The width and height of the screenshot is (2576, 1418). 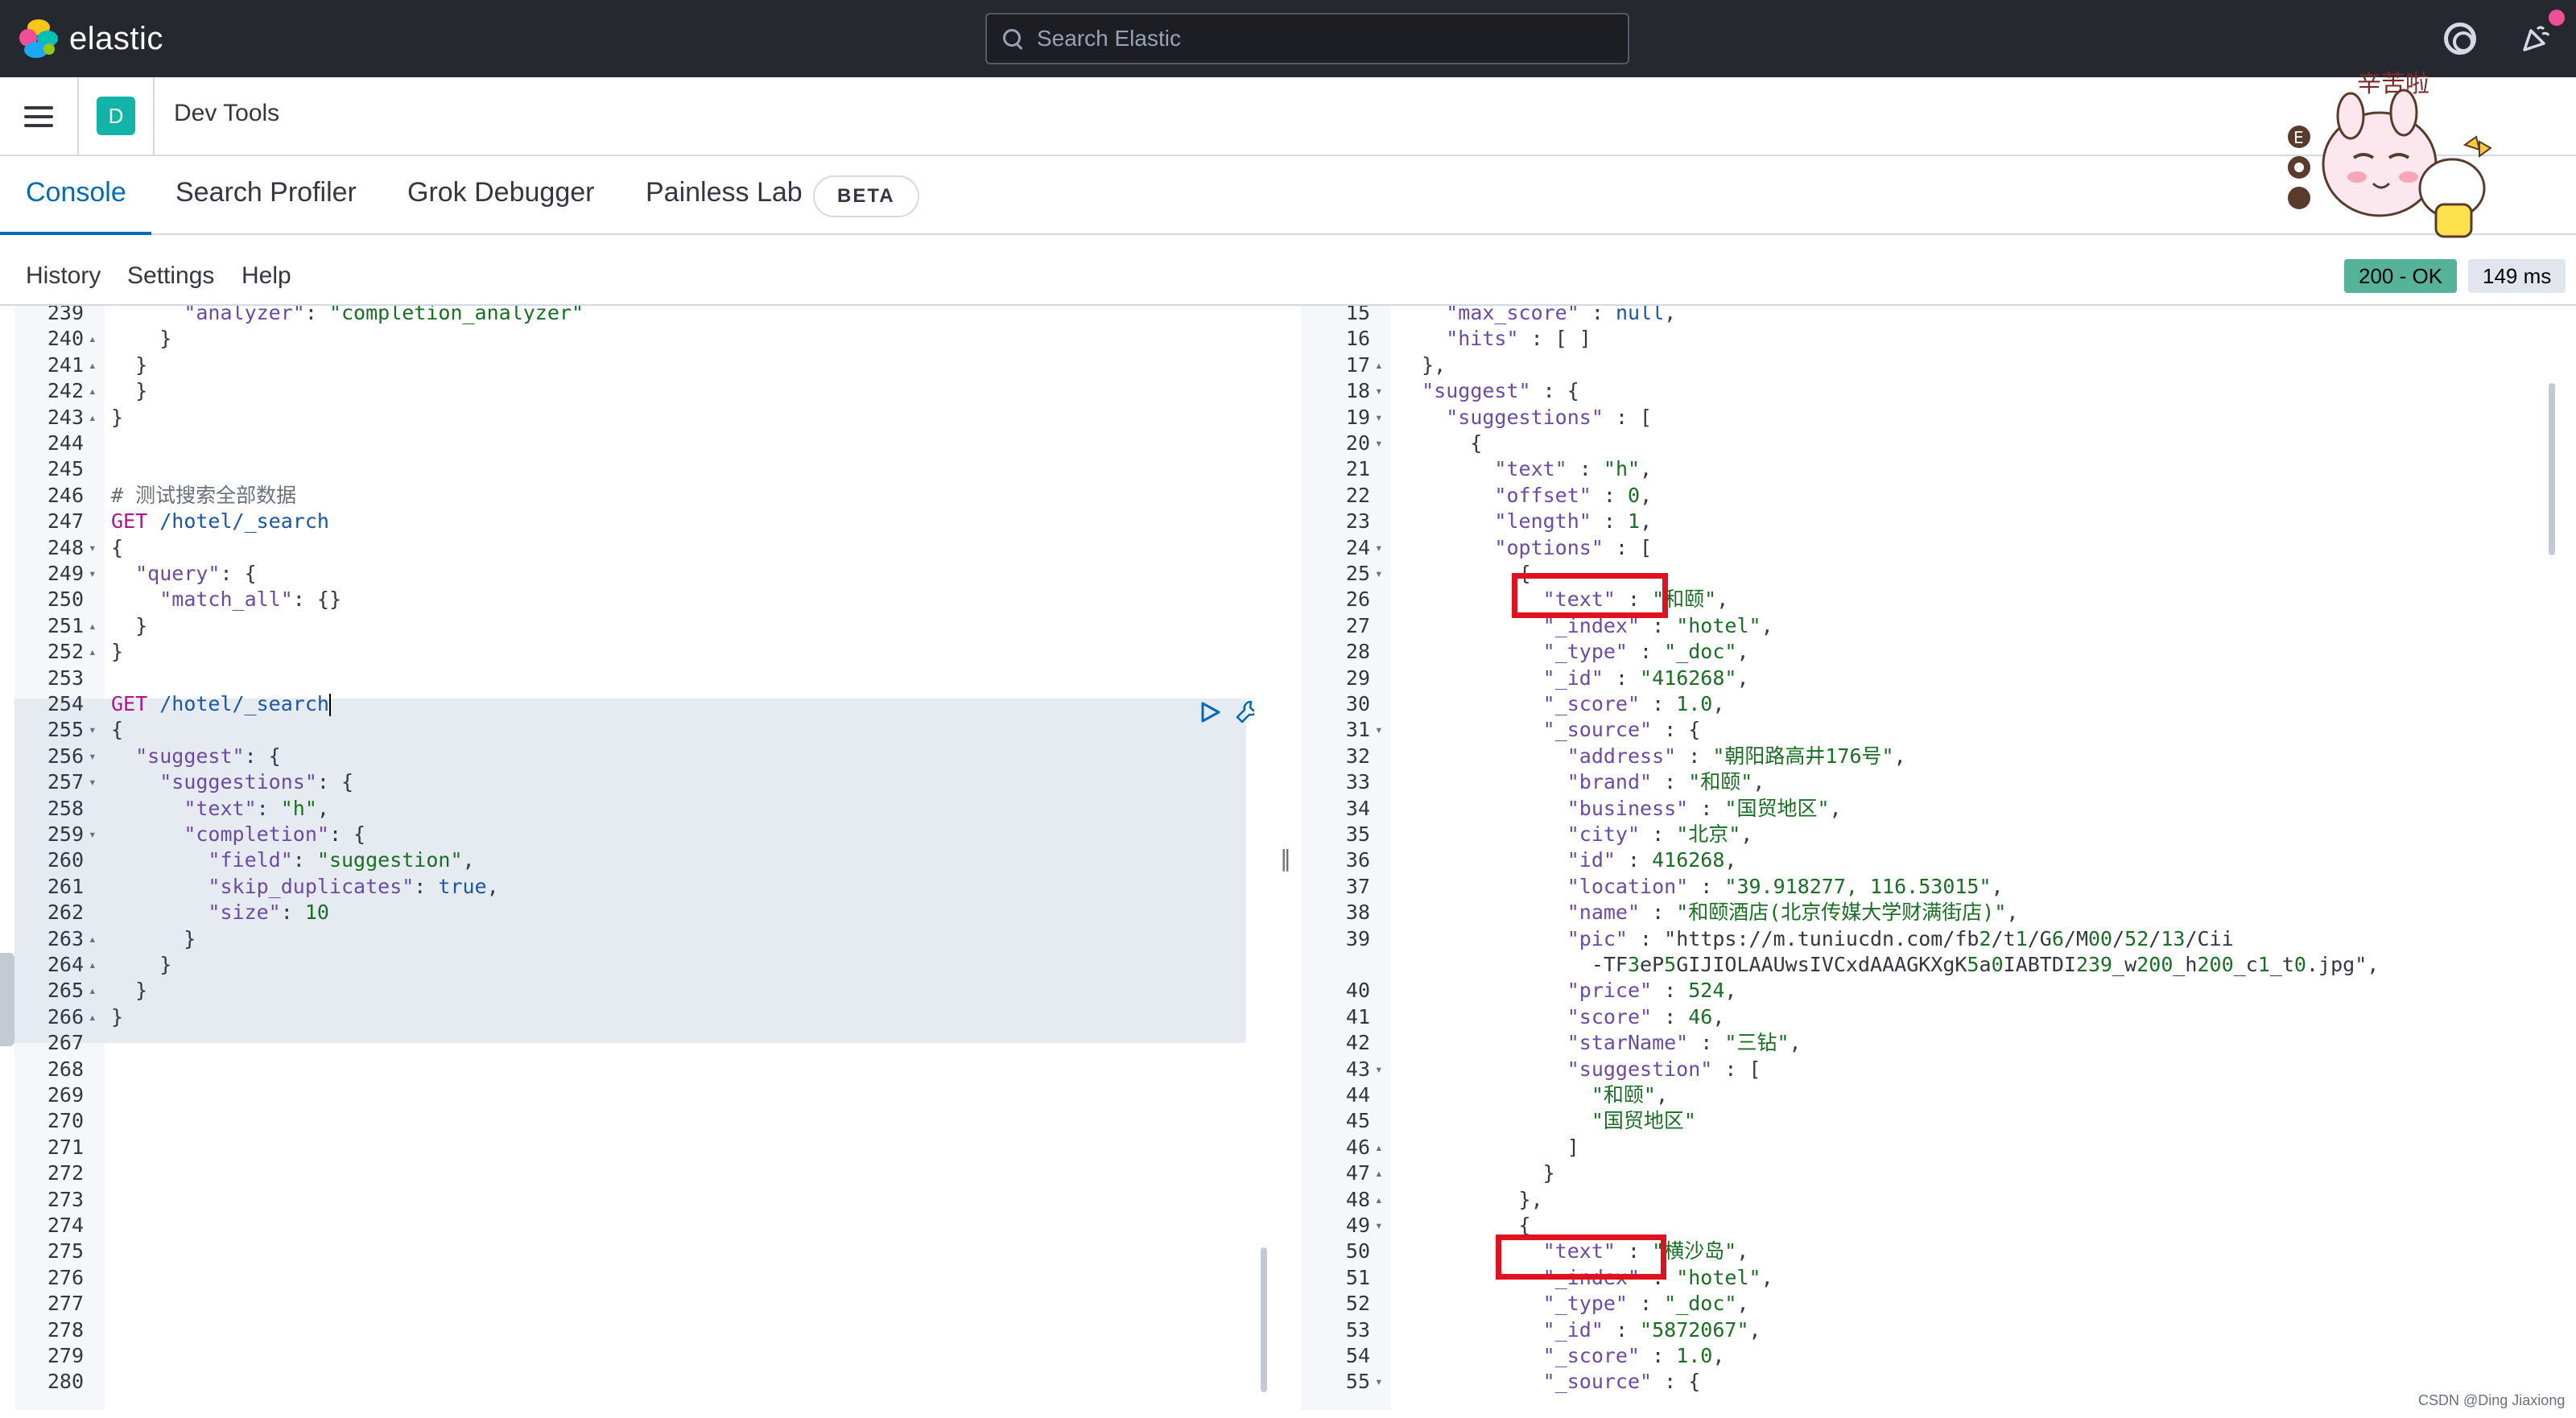 I want to click on tab-grok-debugger: Grok Debugger, so click(x=500, y=193).